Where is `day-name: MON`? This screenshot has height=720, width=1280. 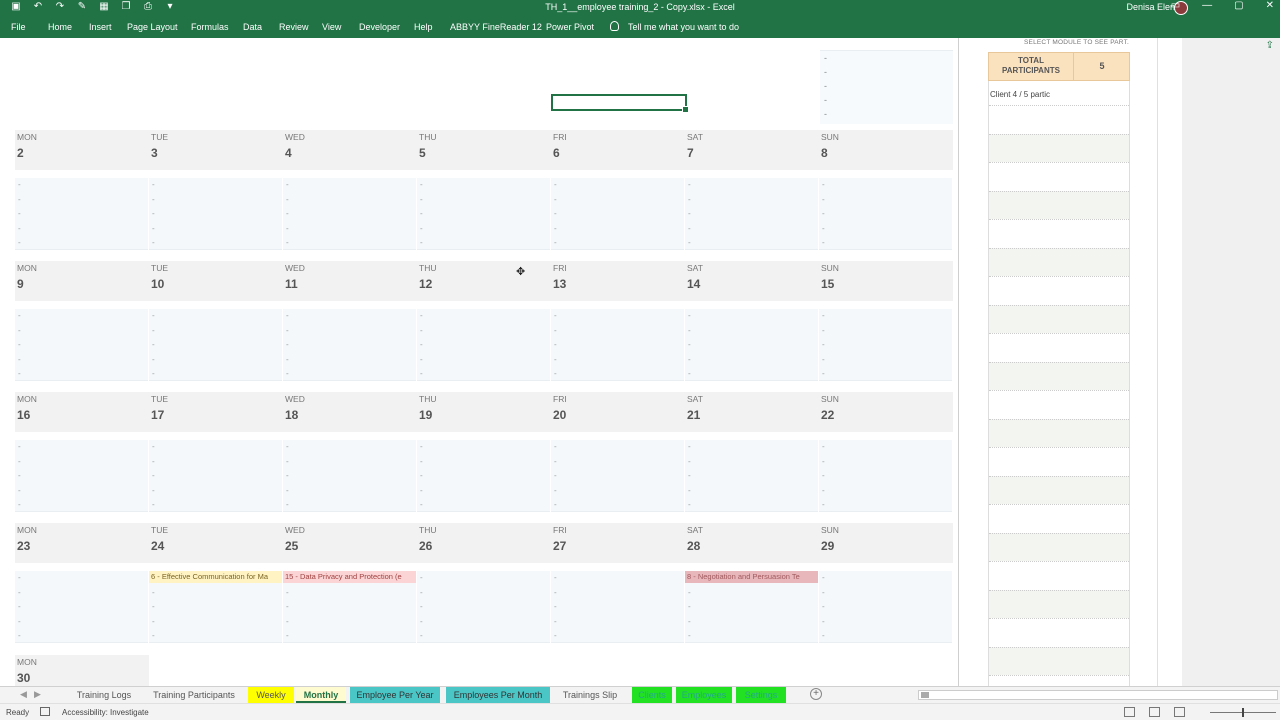 day-name: MON is located at coordinates (27, 530).